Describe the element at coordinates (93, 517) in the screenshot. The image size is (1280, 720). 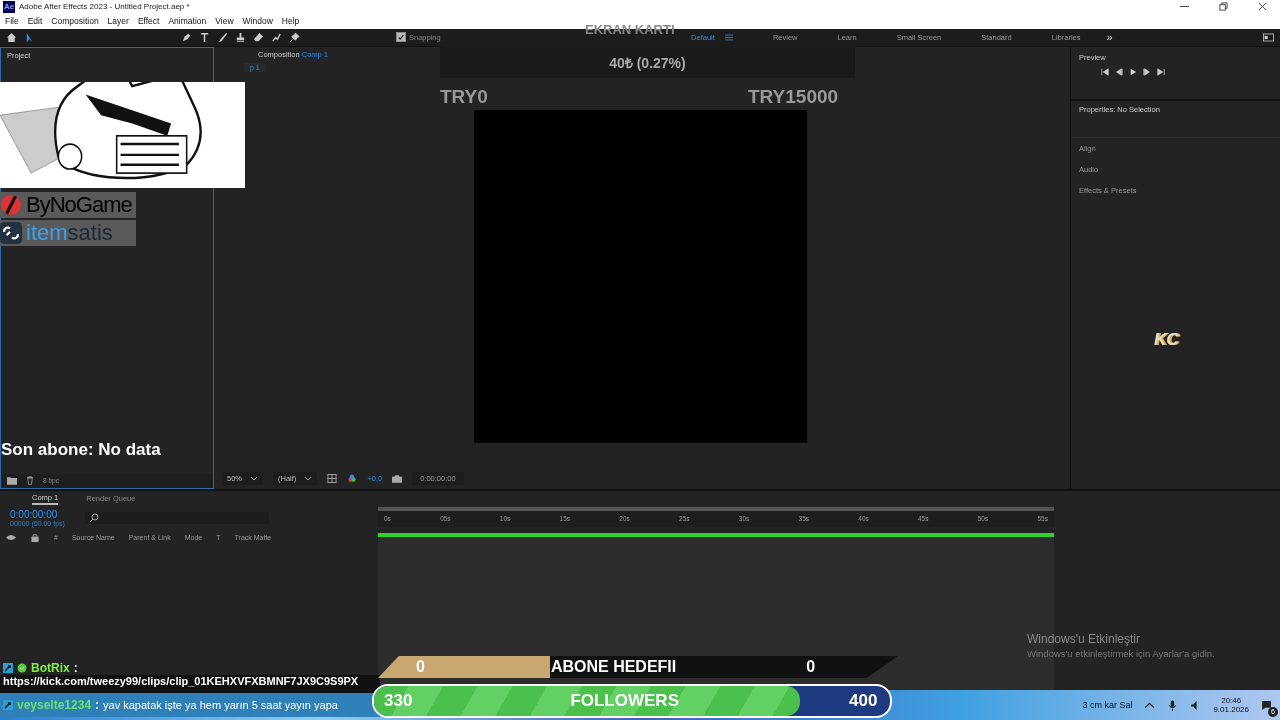
I see `search-icon` at that location.